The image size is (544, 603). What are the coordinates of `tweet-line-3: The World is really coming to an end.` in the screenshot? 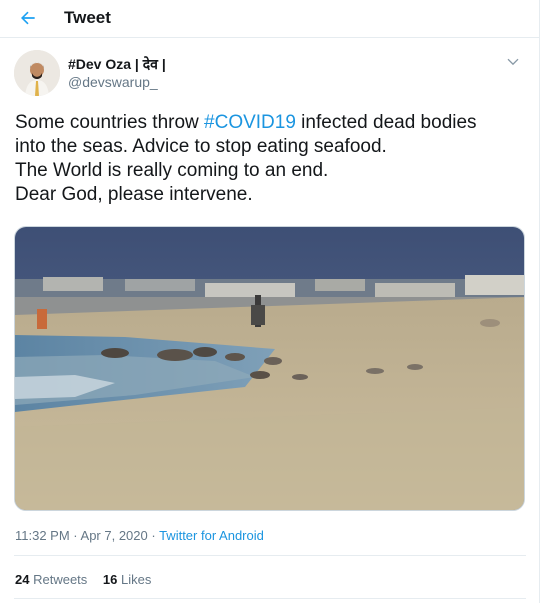 It's located at (172, 170).